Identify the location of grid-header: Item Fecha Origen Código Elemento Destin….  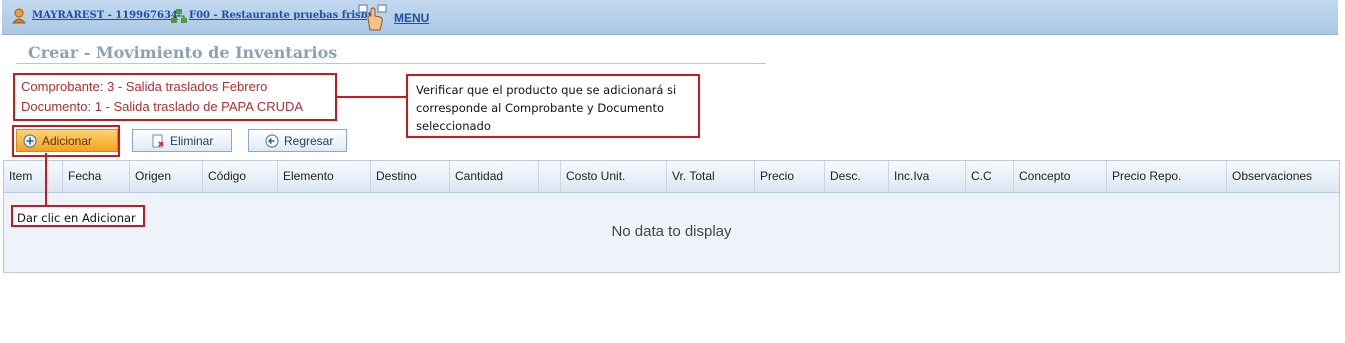
(671, 177).